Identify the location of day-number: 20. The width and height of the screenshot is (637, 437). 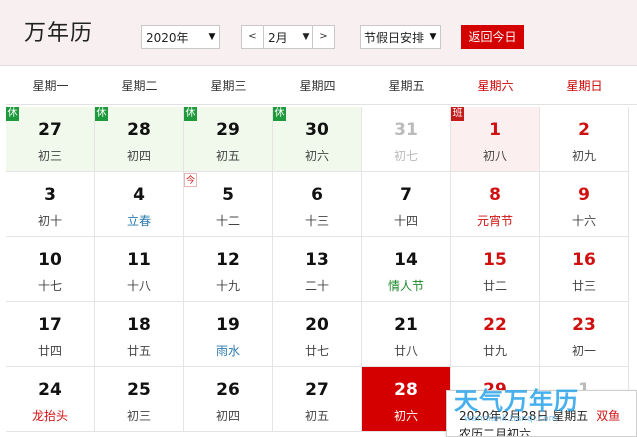
(317, 325).